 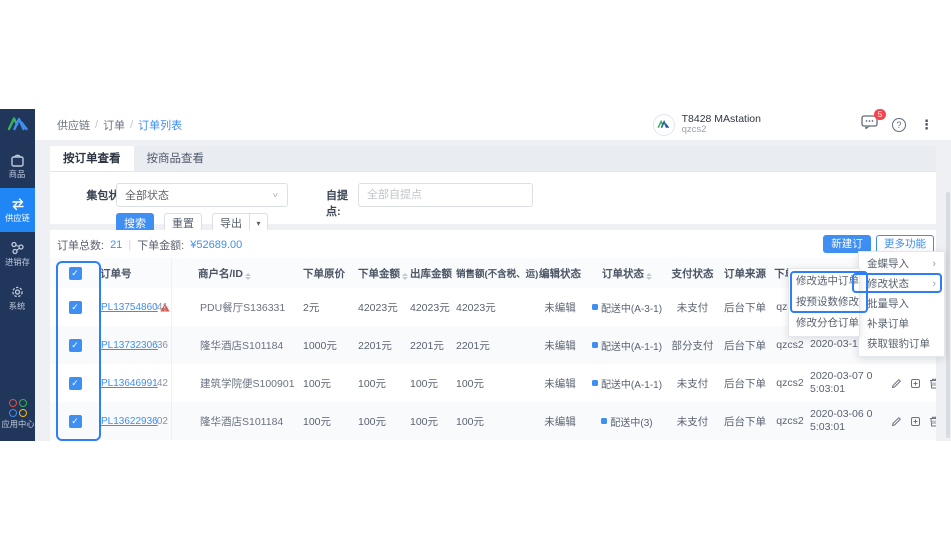 I want to click on submenu-item-modify-selected-orders: 修改选中订单, so click(x=824, y=281).